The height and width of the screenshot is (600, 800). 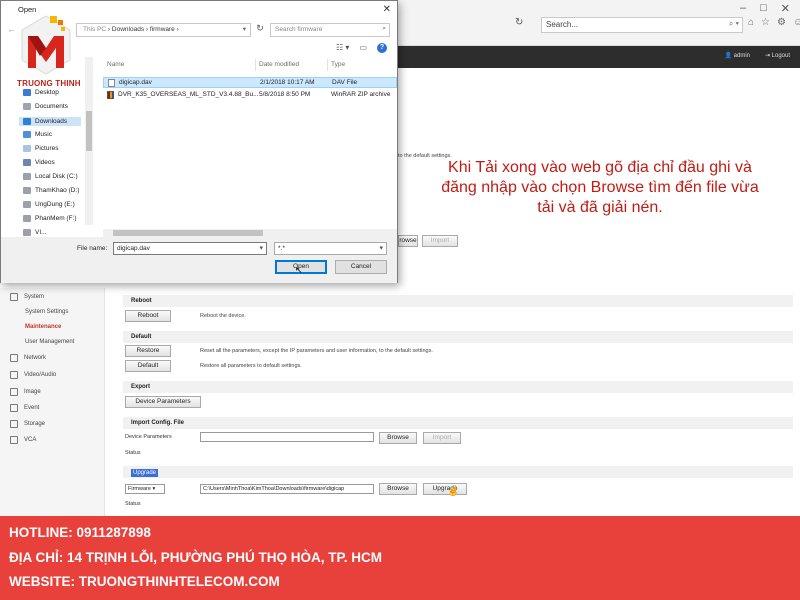 I want to click on column-separator, so click(x=327, y=65).